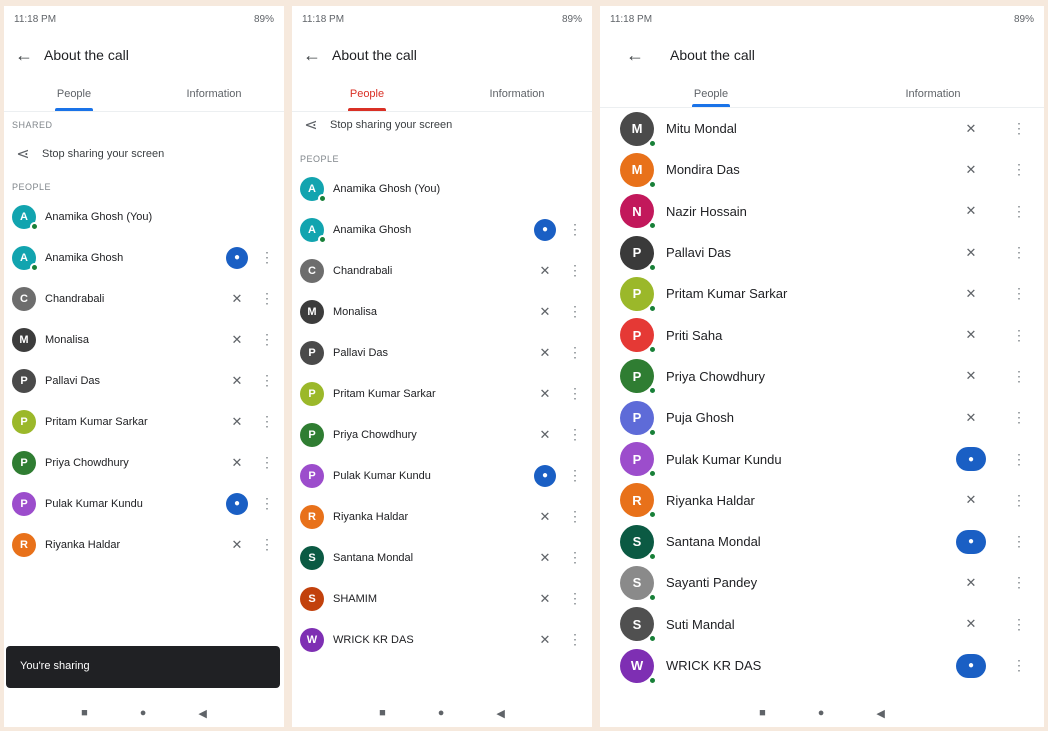  I want to click on participant-row: S Suti Mandal ✕ ⋮, so click(822, 624).